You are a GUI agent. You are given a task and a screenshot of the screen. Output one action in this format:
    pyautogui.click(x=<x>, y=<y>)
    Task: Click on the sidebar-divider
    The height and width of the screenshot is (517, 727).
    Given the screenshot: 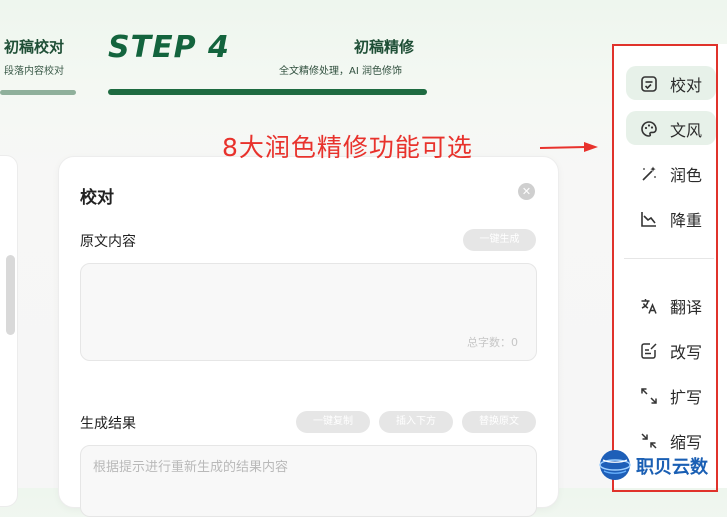 What is the action you would take?
    pyautogui.click(x=669, y=258)
    